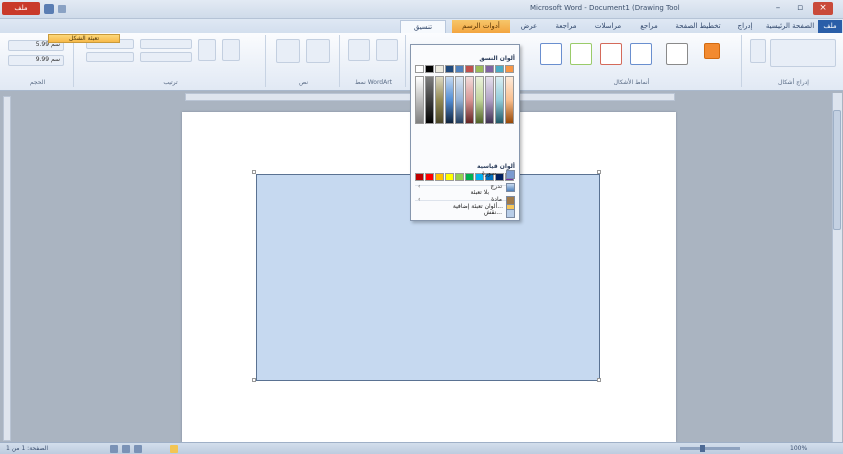  I want to click on print-layout-icon, so click(114, 449).